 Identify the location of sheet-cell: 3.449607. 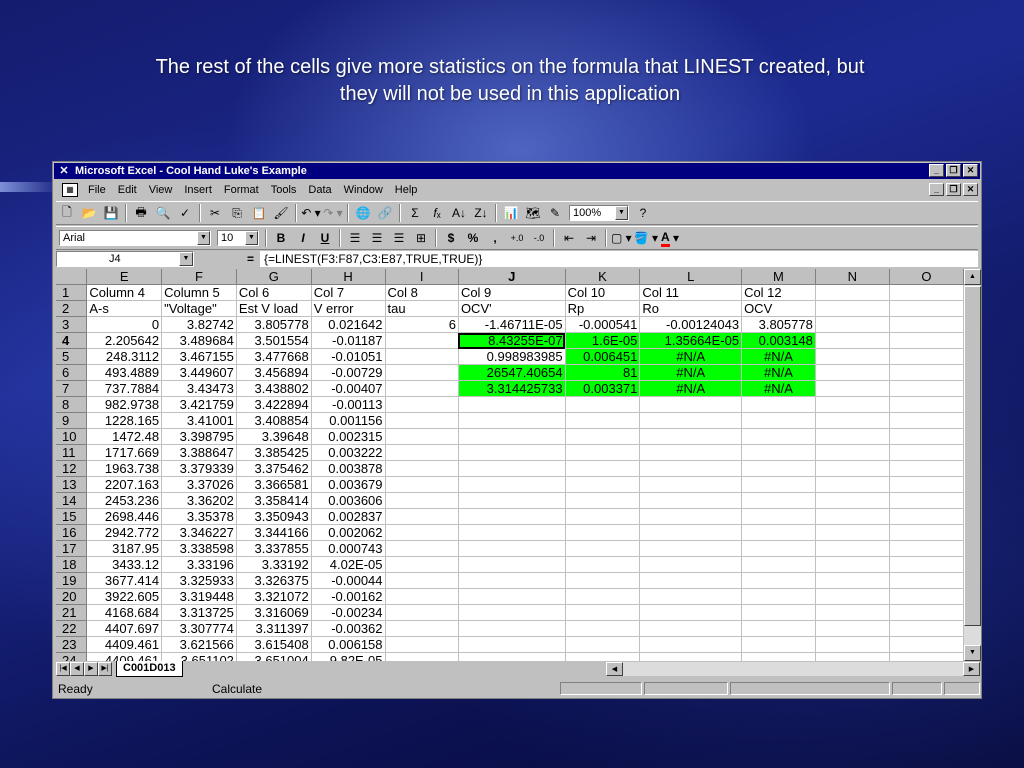
(199, 372).